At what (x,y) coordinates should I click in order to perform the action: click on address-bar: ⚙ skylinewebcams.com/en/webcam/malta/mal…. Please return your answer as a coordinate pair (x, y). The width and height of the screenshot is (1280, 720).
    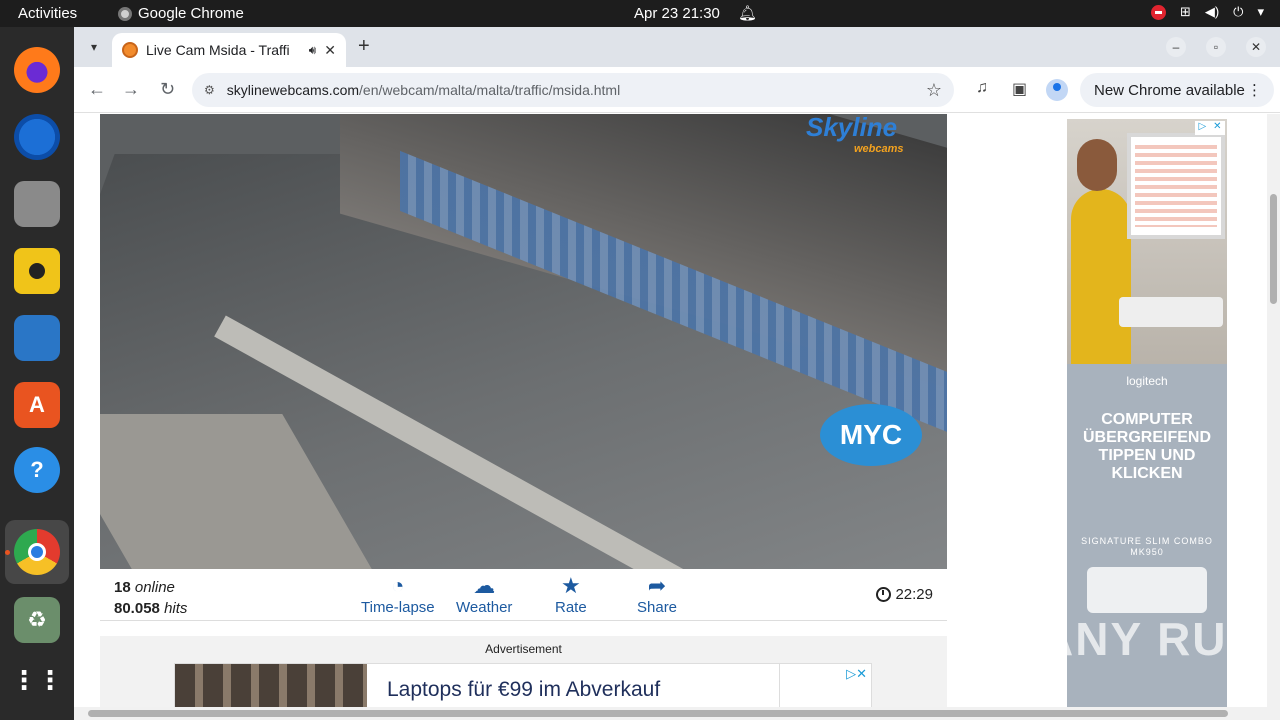
    Looking at the image, I should click on (573, 90).